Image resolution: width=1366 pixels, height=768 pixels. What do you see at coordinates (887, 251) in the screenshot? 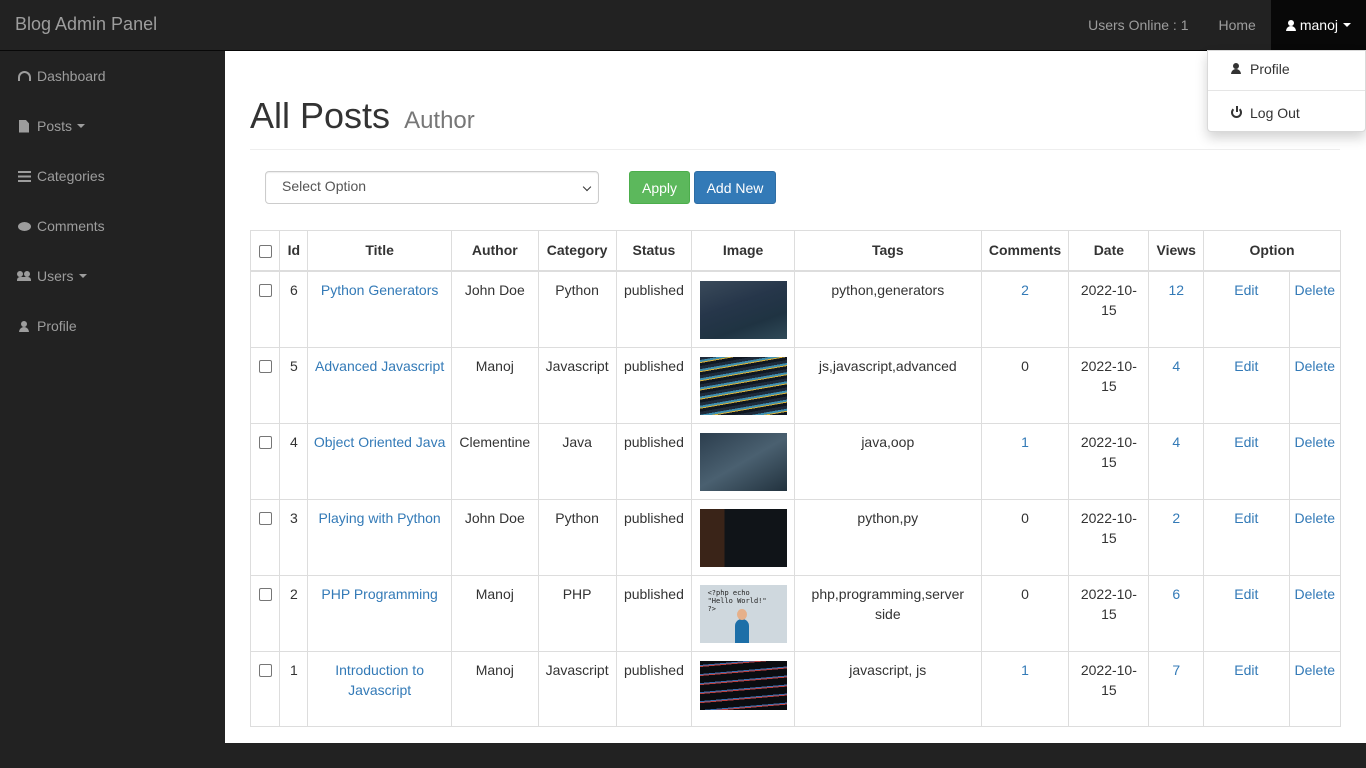
I see `col-header-tags: Tags` at bounding box center [887, 251].